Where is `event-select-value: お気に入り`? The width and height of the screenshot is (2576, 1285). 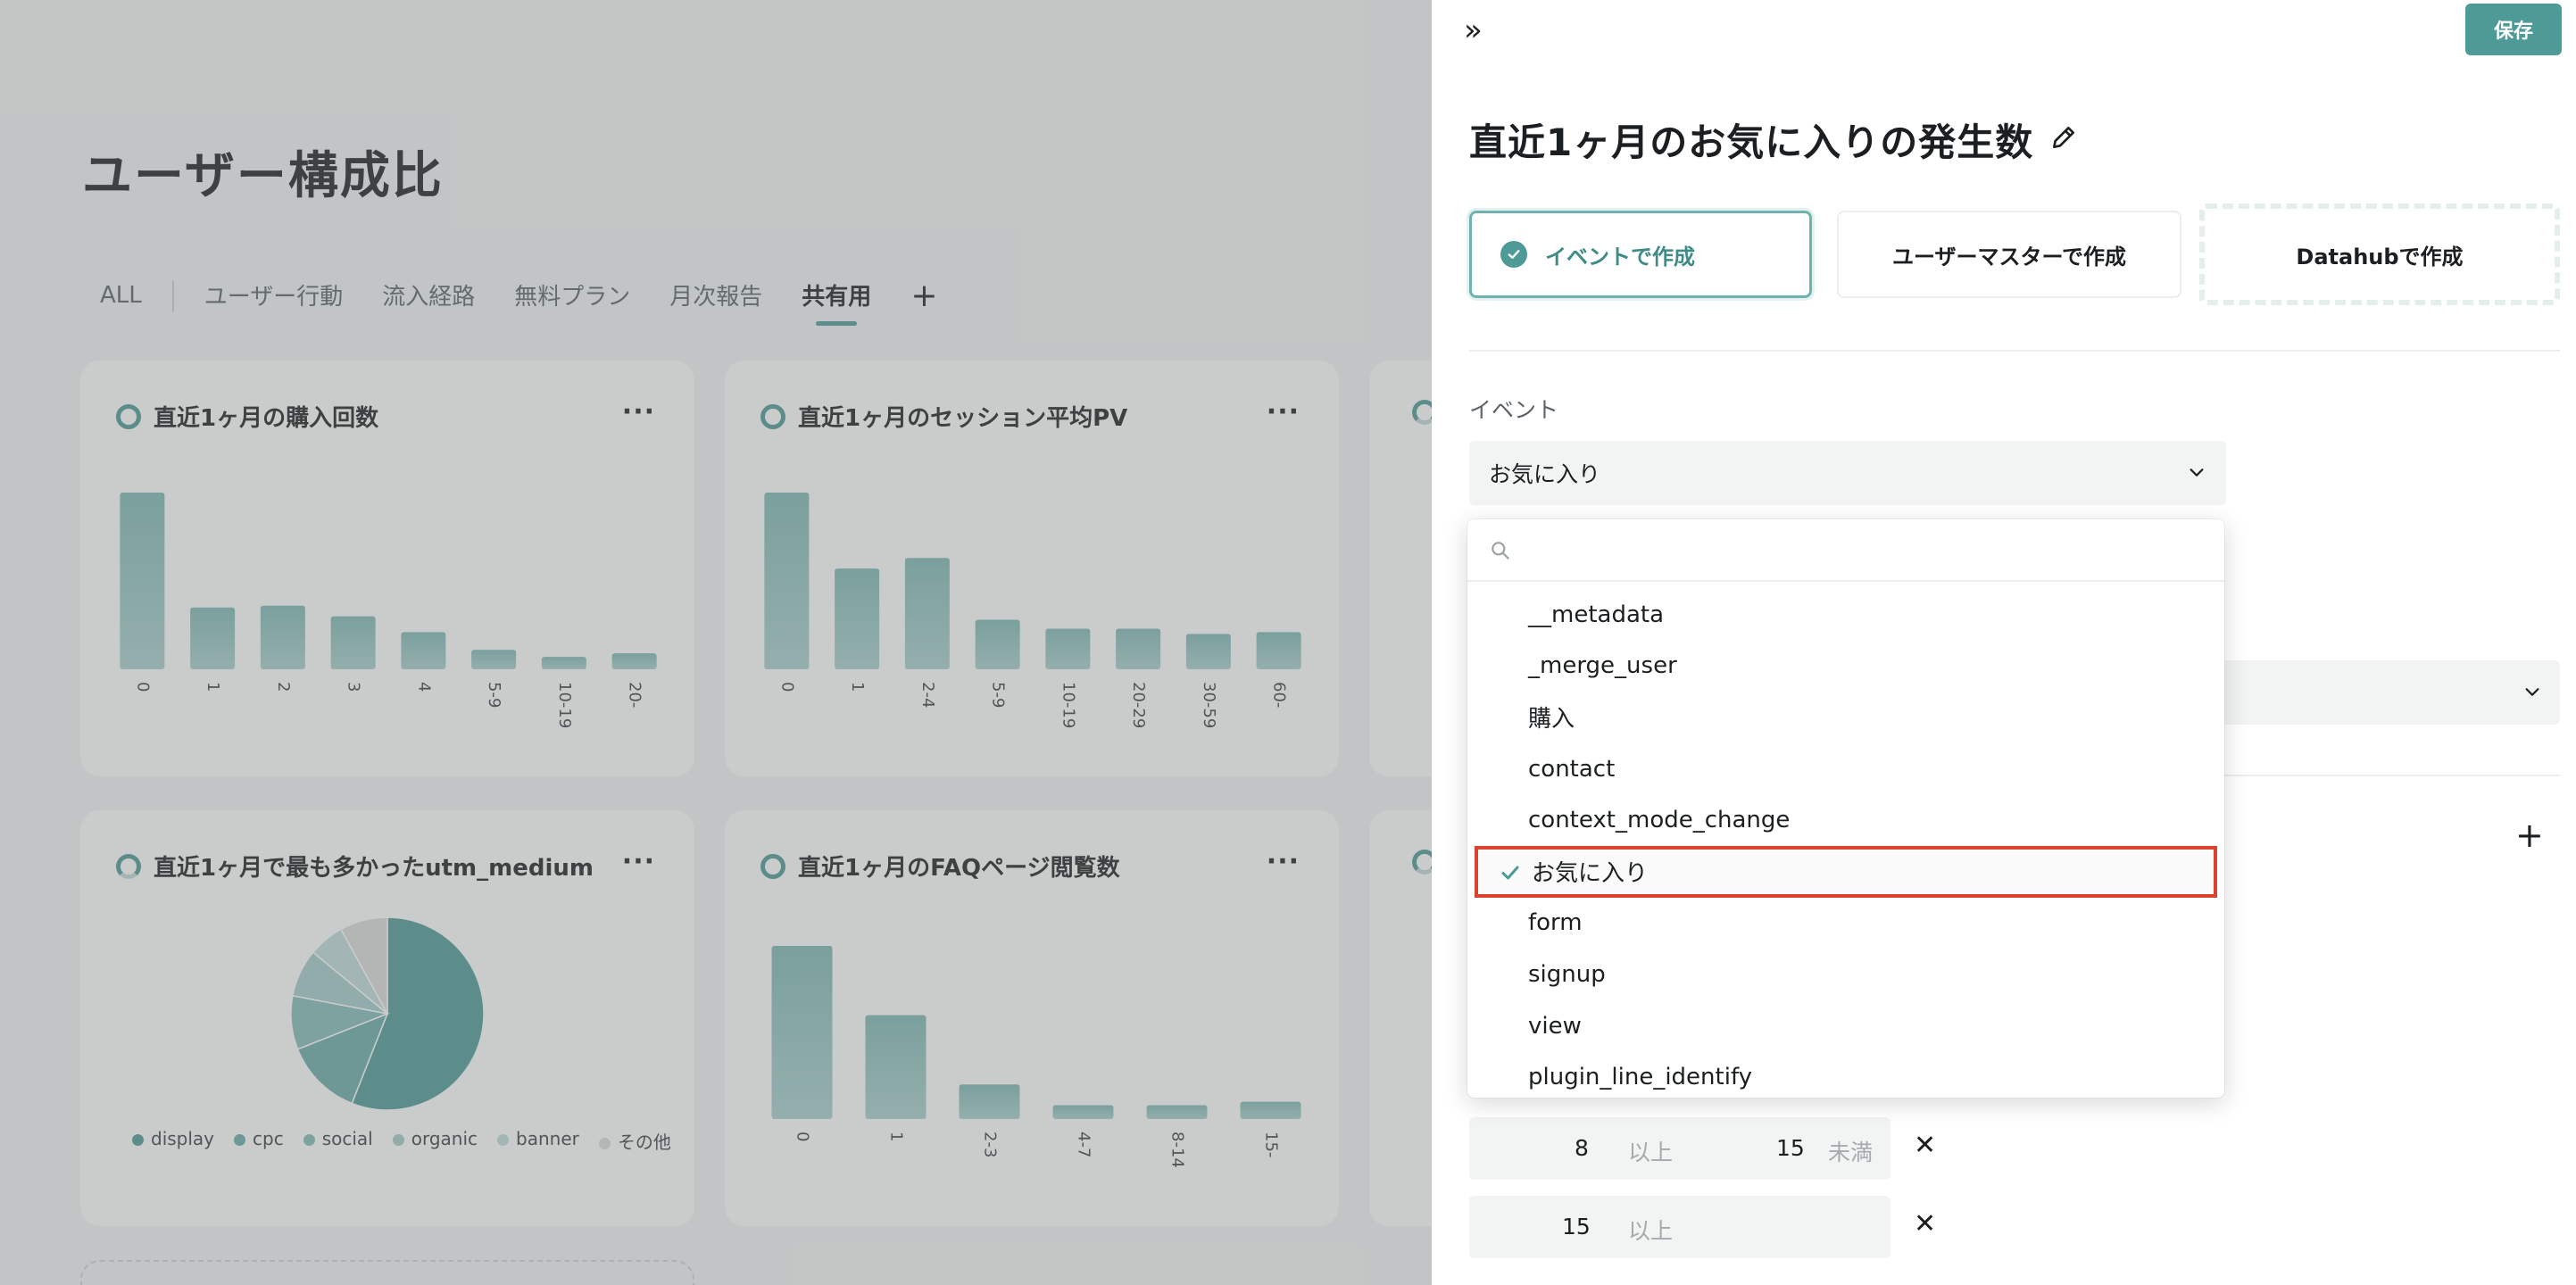
event-select-value: お気に入り is located at coordinates (1545, 474).